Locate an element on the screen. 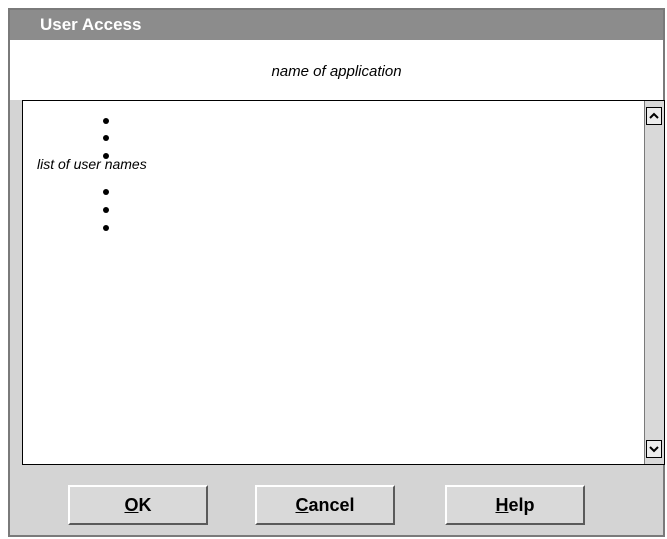 The image size is (667, 539). help-label-rest: elp is located at coordinates (521, 505).